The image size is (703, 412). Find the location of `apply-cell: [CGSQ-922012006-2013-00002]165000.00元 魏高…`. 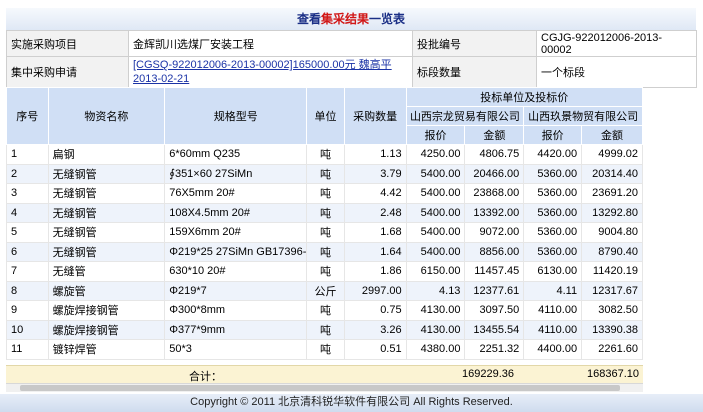

apply-cell: [CGSQ-922012006-2013-00002]165000.00元 魏高… is located at coordinates (270, 72).